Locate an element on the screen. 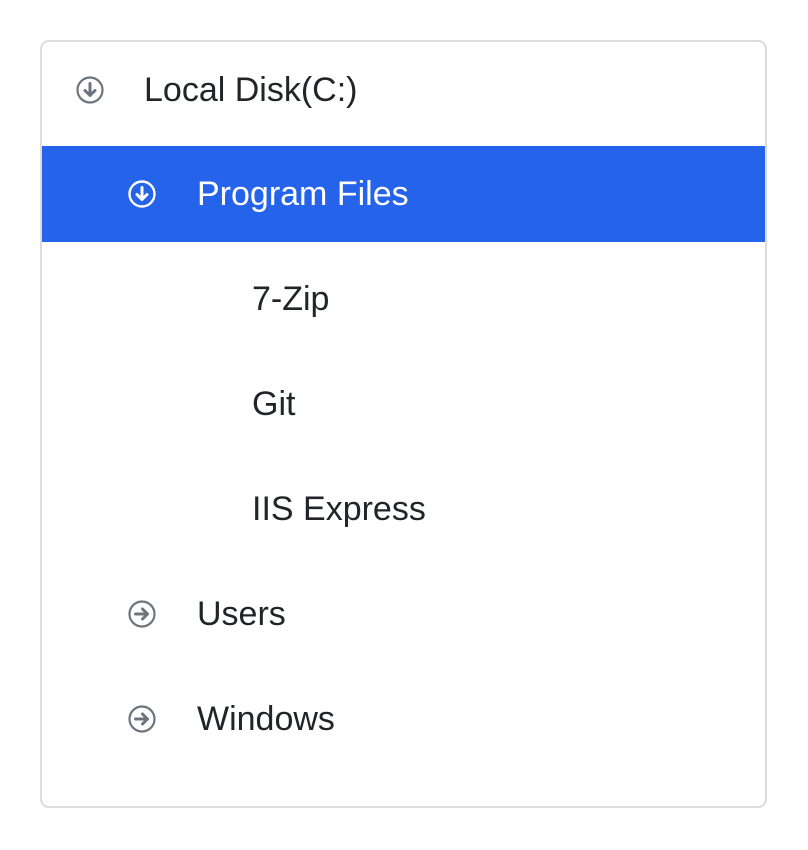 The height and width of the screenshot is (850, 808). tree-node-users: Users is located at coordinates (403, 614).